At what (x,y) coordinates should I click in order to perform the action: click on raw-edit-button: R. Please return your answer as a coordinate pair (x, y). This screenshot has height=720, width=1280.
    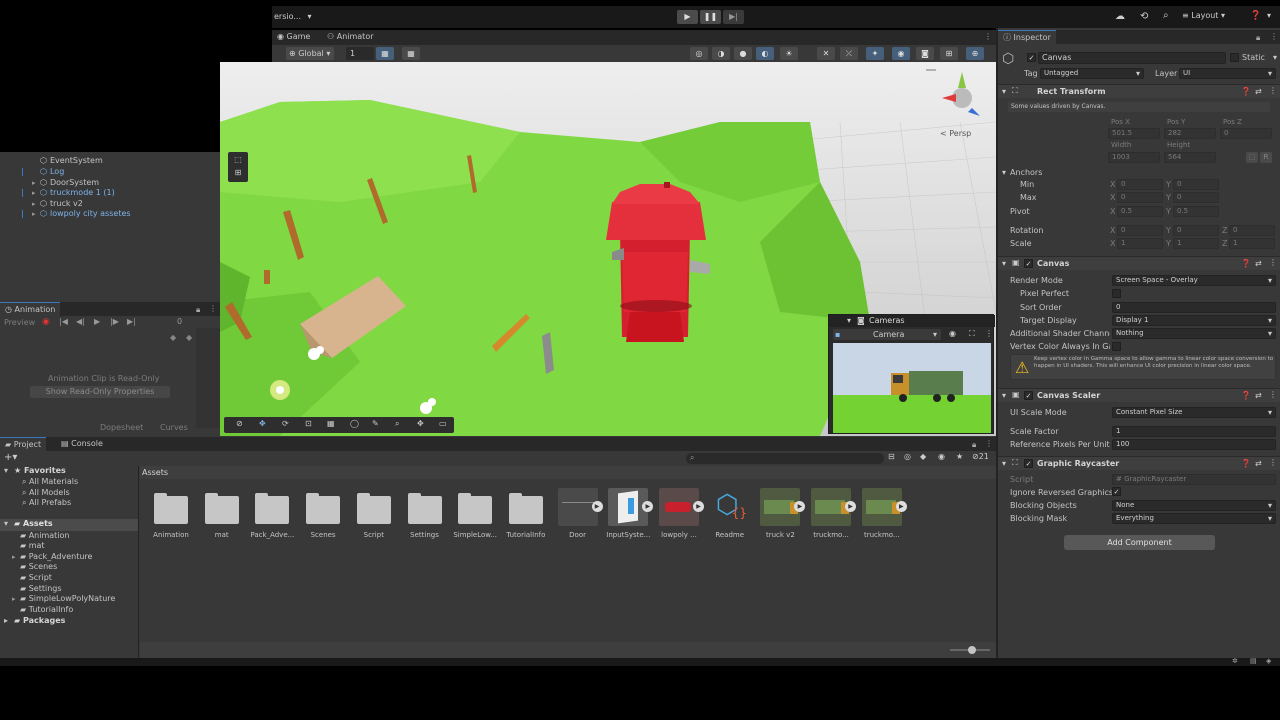
    Looking at the image, I should click on (1266, 157).